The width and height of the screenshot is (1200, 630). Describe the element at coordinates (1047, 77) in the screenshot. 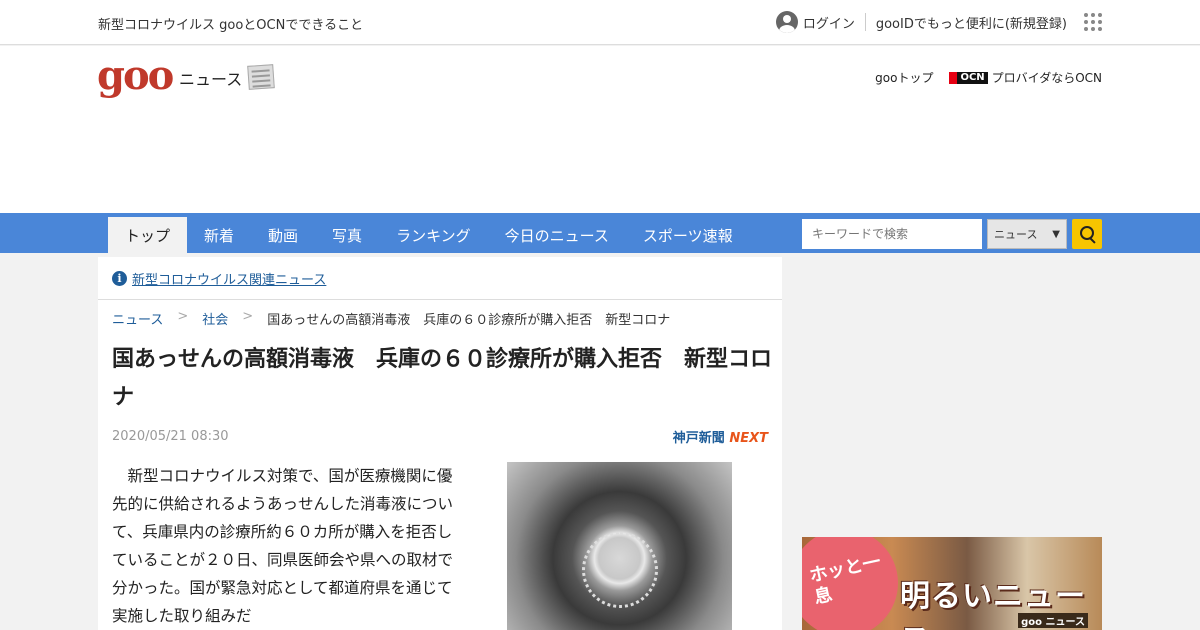

I see `ocn-provider-link: プロバイダならOCN` at that location.